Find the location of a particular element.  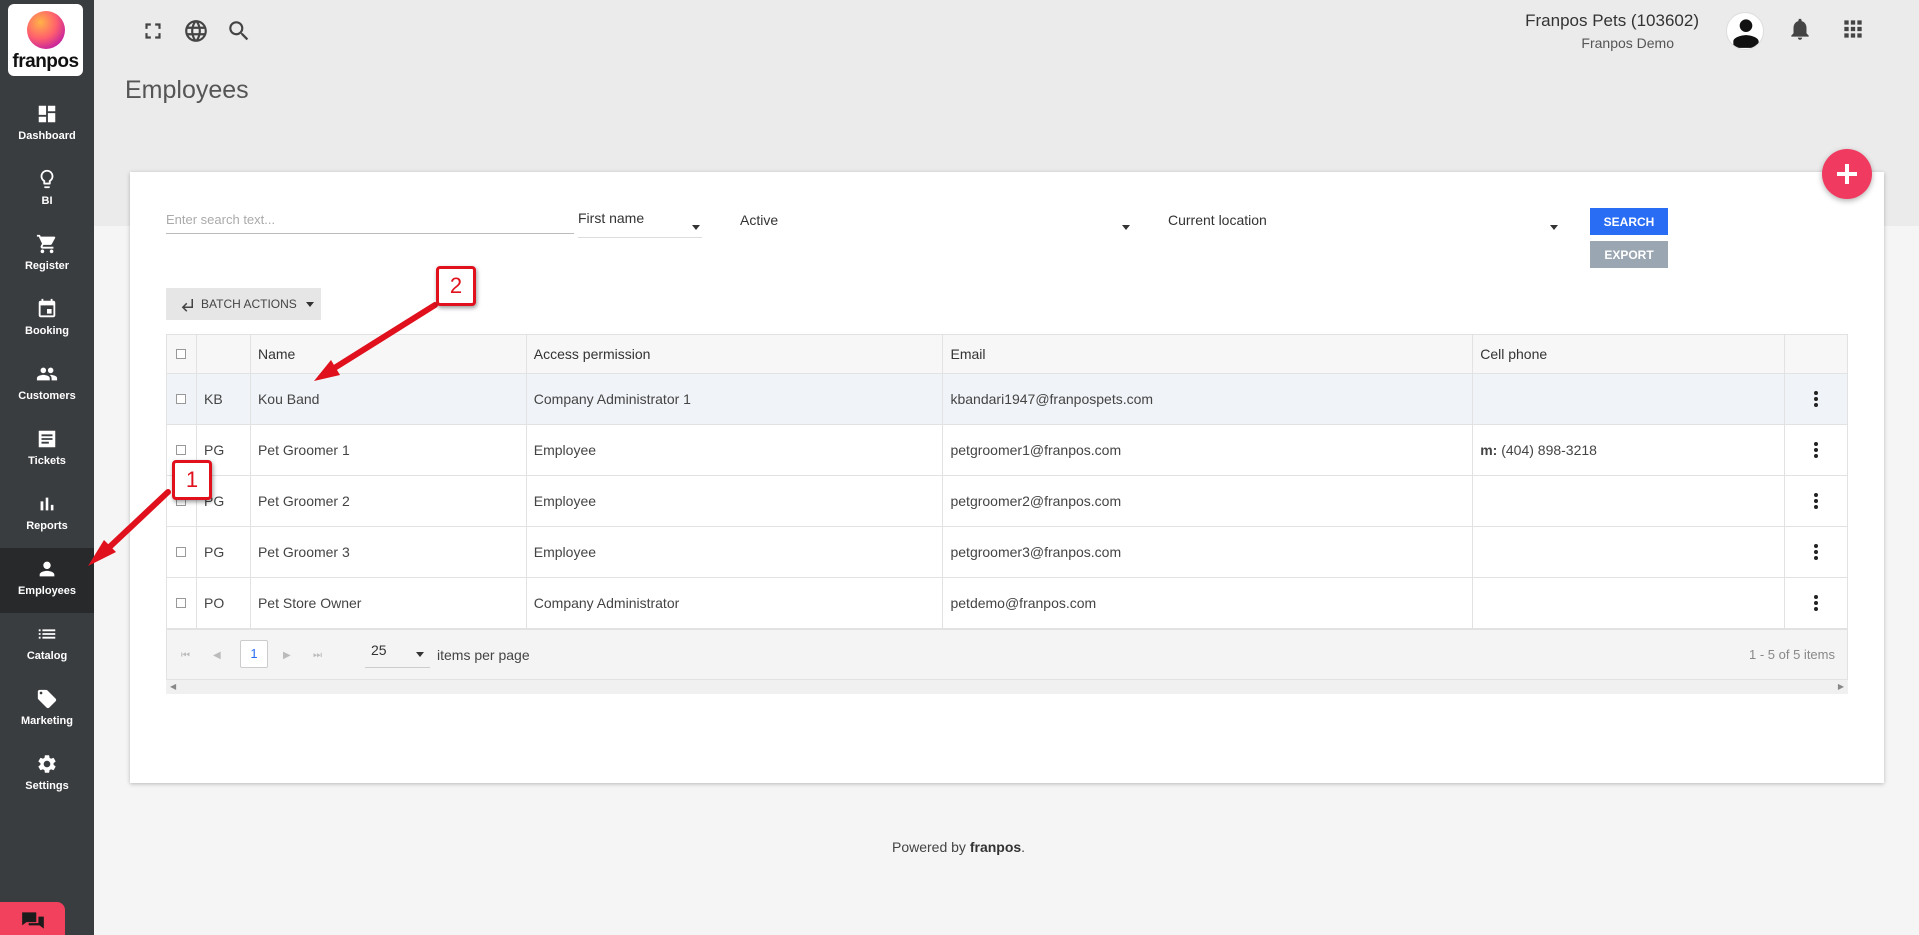

chevron-down-icon is located at coordinates (310, 304).